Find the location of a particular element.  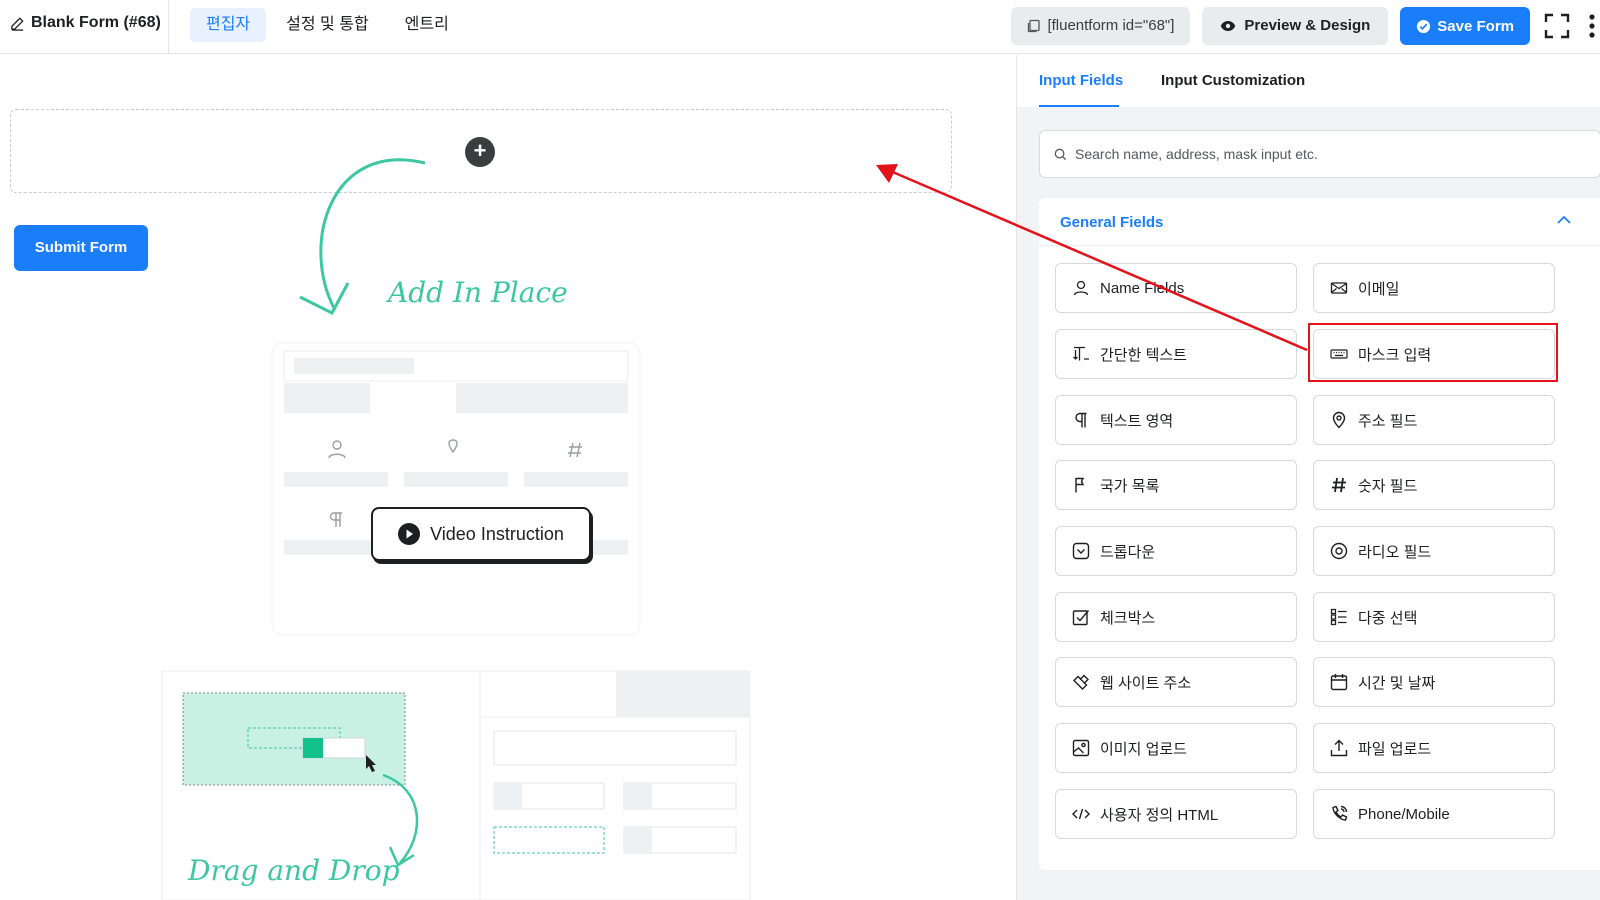

field-textarea: 텍스트 영역 is located at coordinates (1176, 420).